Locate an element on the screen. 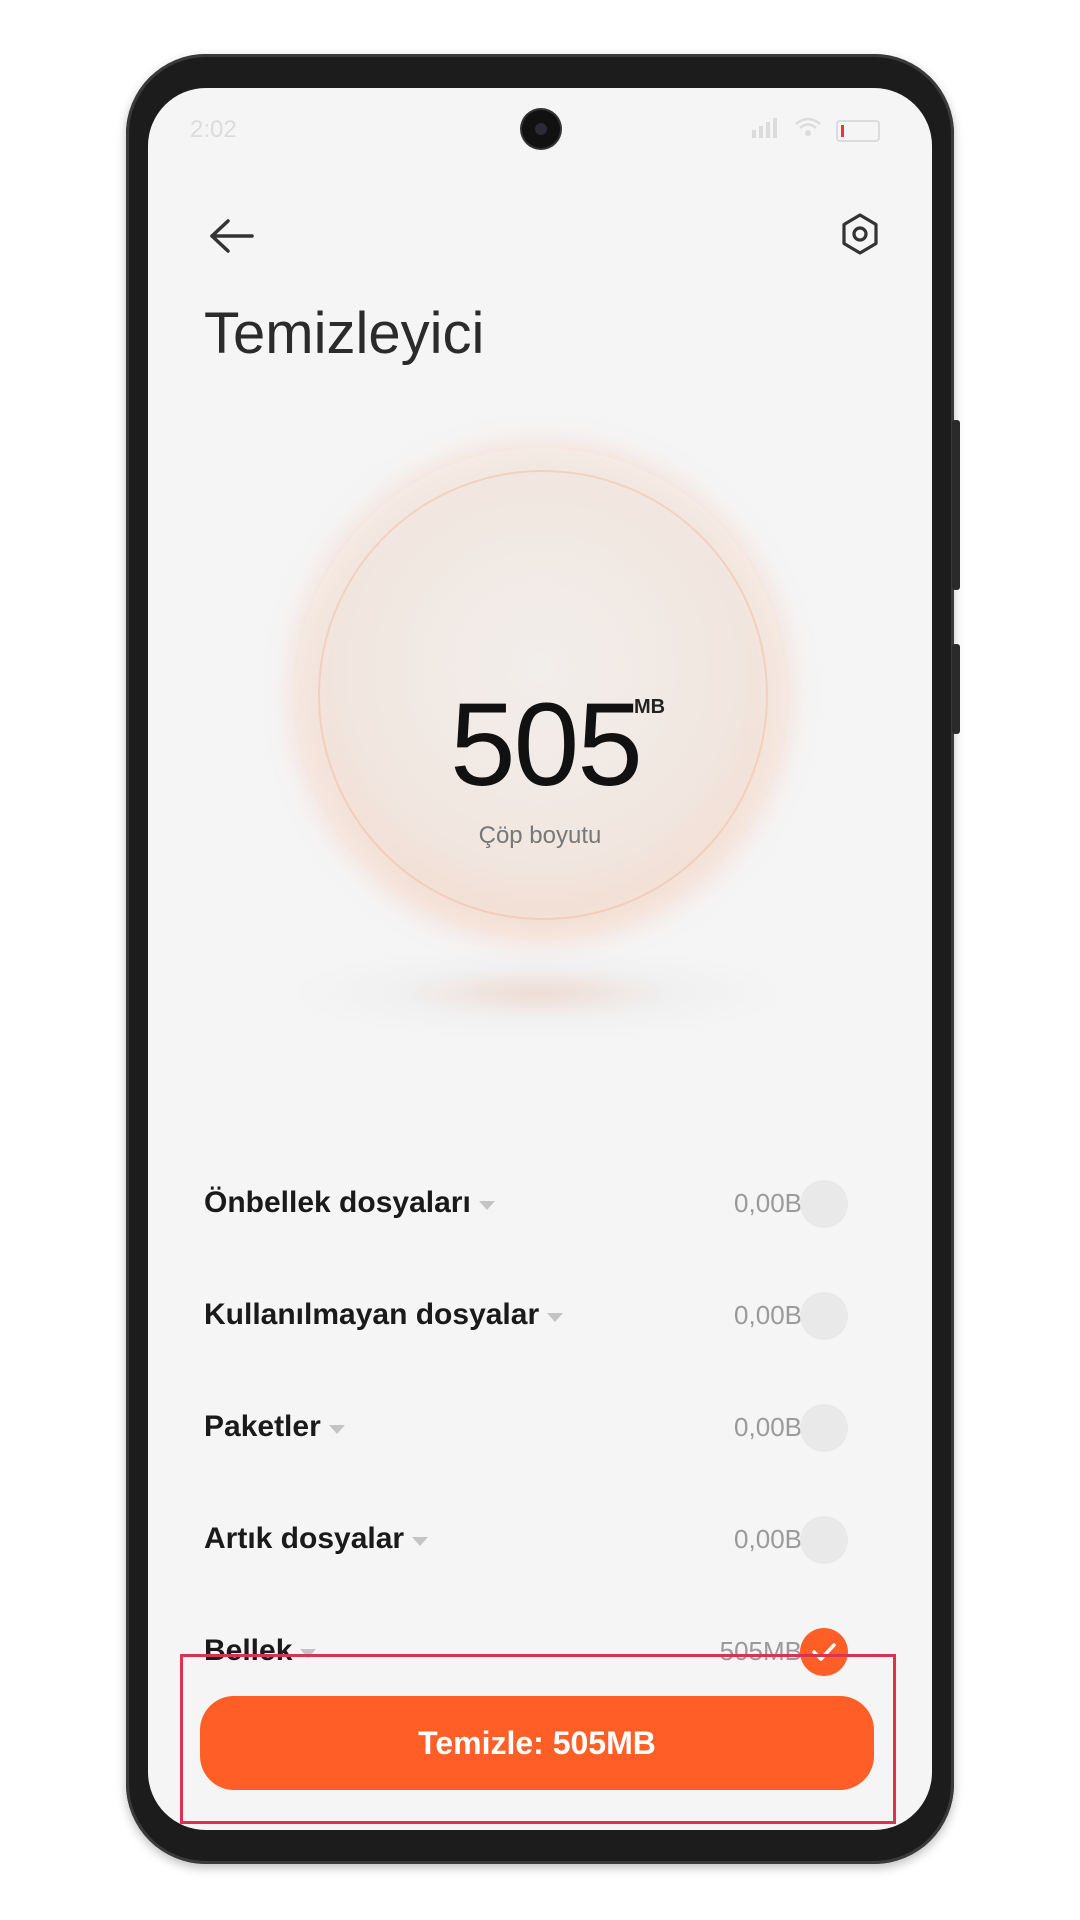 The width and height of the screenshot is (1080, 1920). list-item-label: Kullanılmayan dosyalar is located at coordinates (372, 1314).